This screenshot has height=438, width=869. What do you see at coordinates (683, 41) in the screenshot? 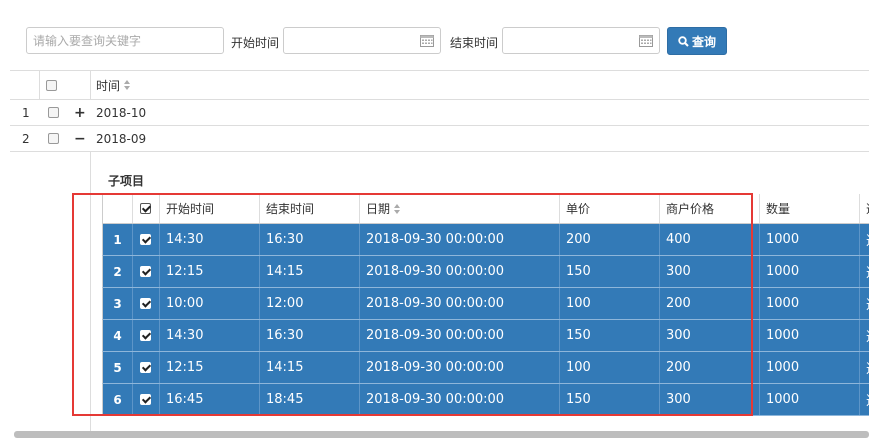
I see `search-icon` at bounding box center [683, 41].